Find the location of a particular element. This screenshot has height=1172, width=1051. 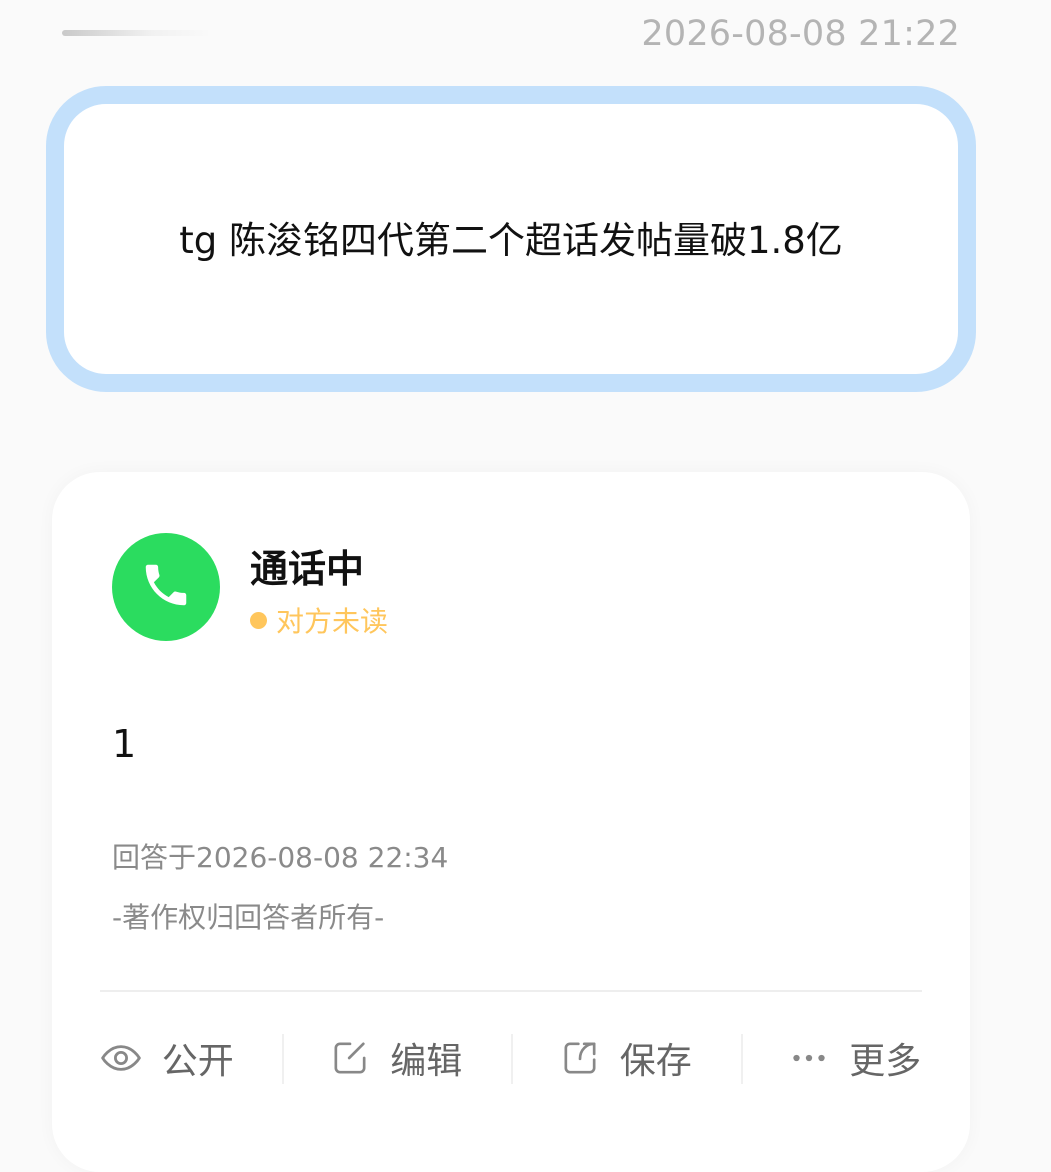

more-button: 更多 is located at coordinates (855, 1058).